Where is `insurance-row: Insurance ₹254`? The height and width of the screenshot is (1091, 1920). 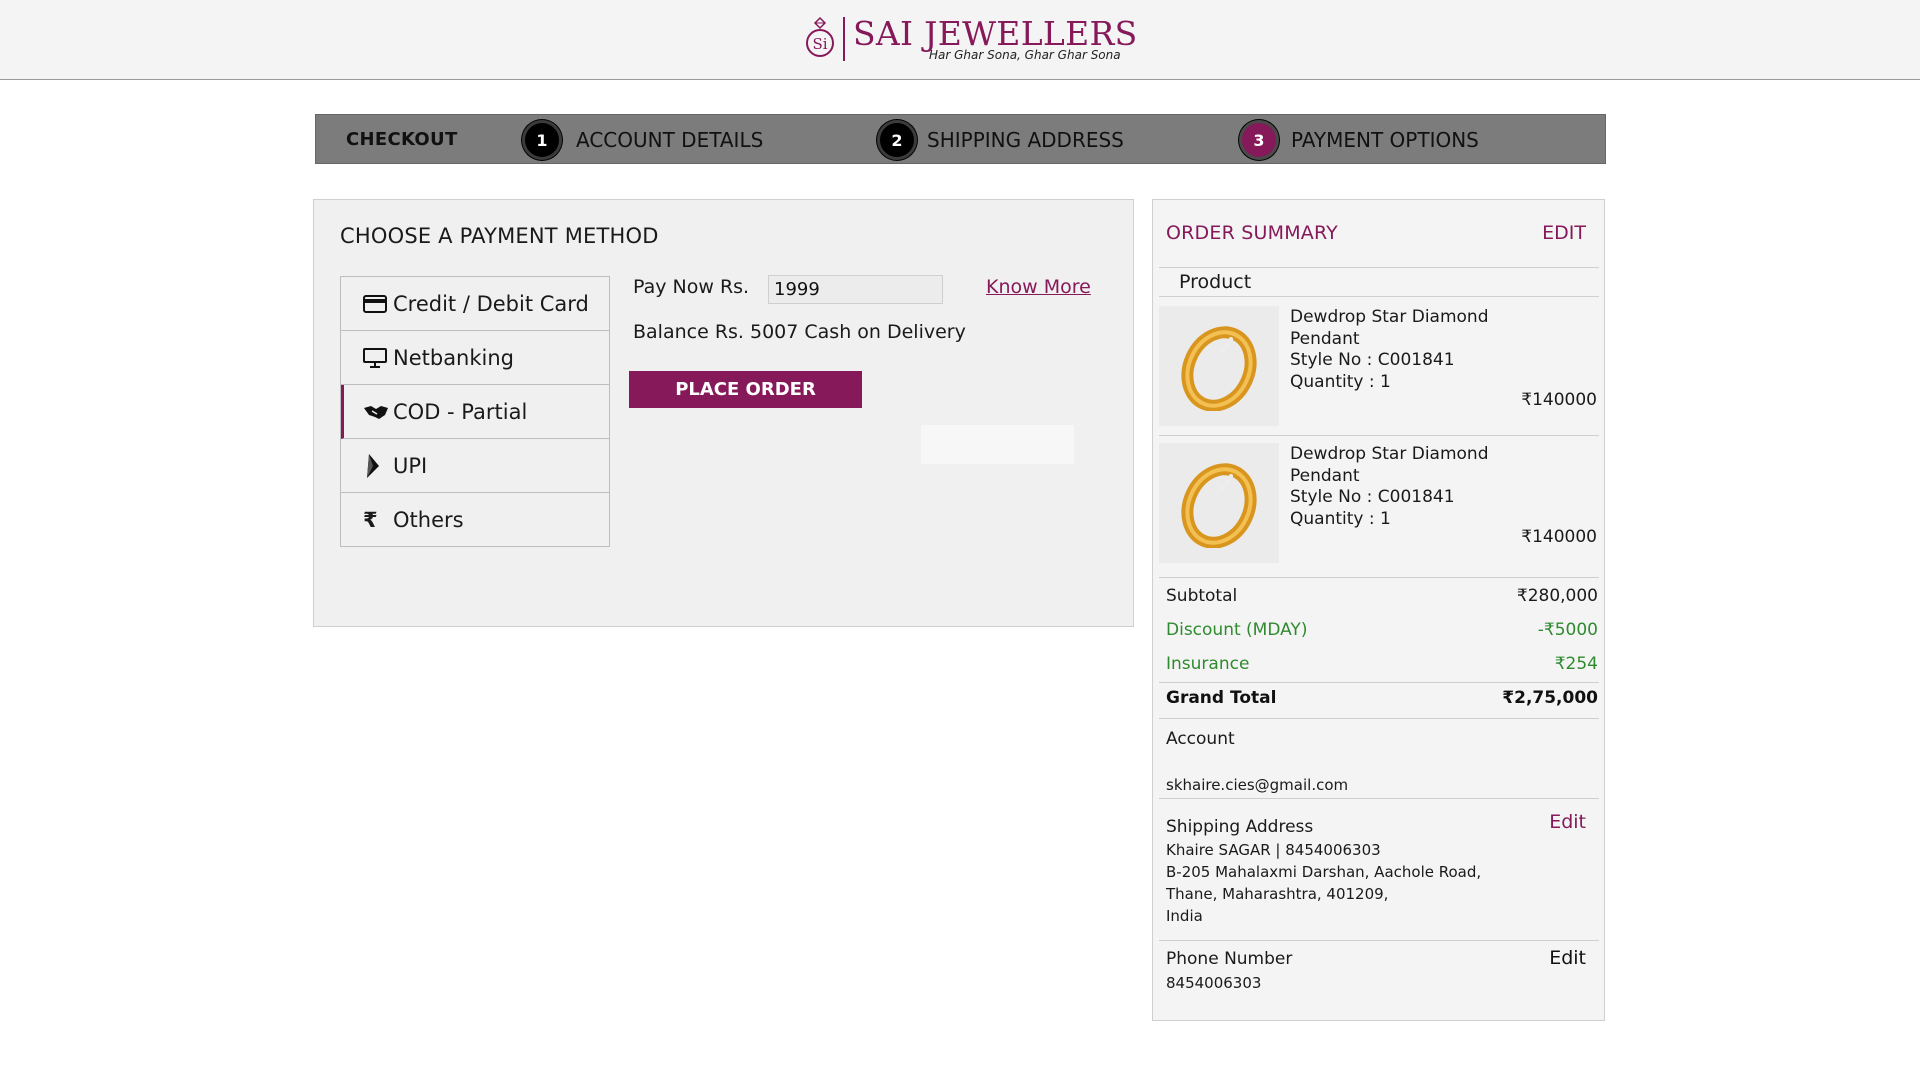
insurance-row: Insurance ₹254 is located at coordinates (1382, 664).